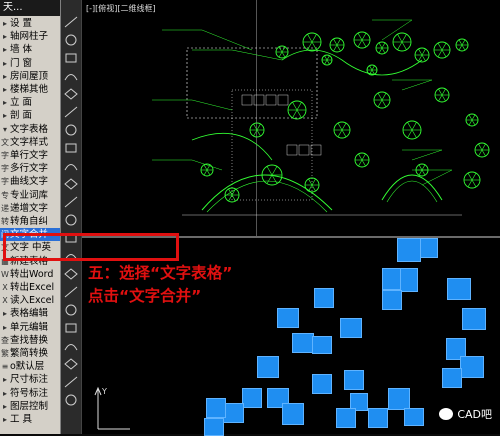  Describe the element at coordinates (30, 419) in the screenshot. I see `menu-item: ▸ 工 具` at that location.